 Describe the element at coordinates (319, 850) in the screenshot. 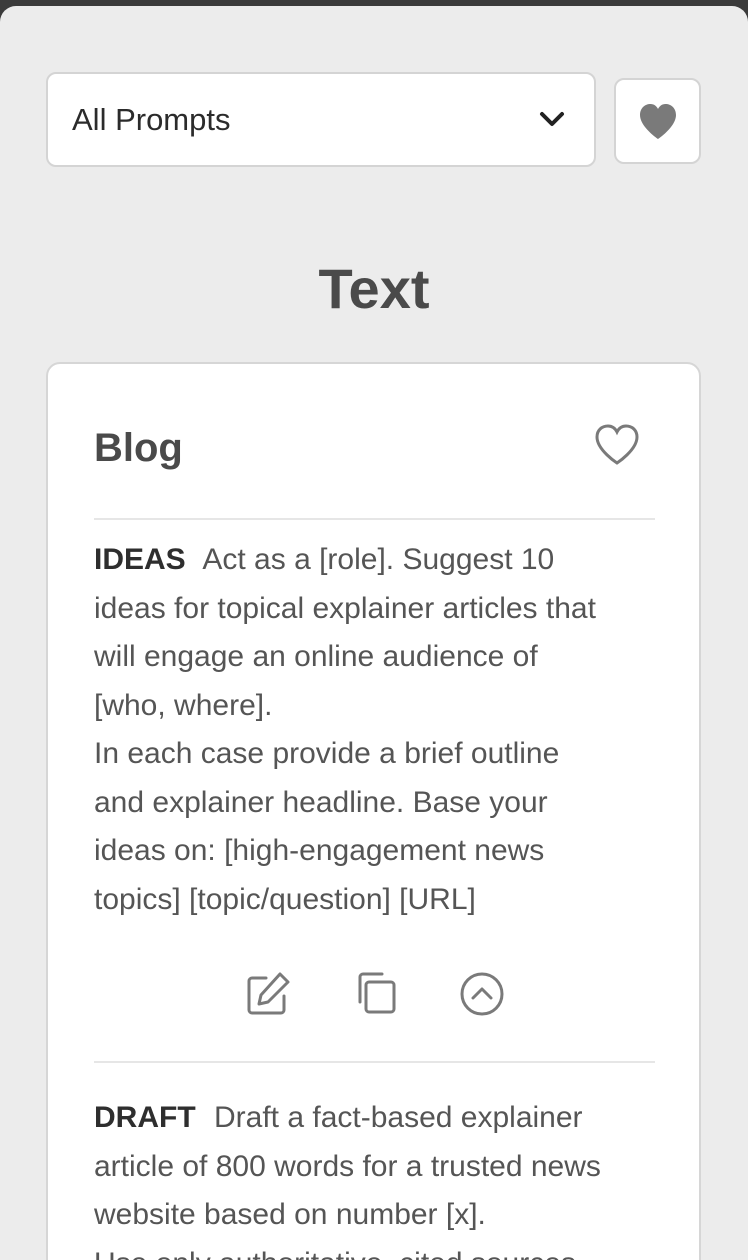

I see `prompt-text: ideas on: [high-engagement news` at that location.